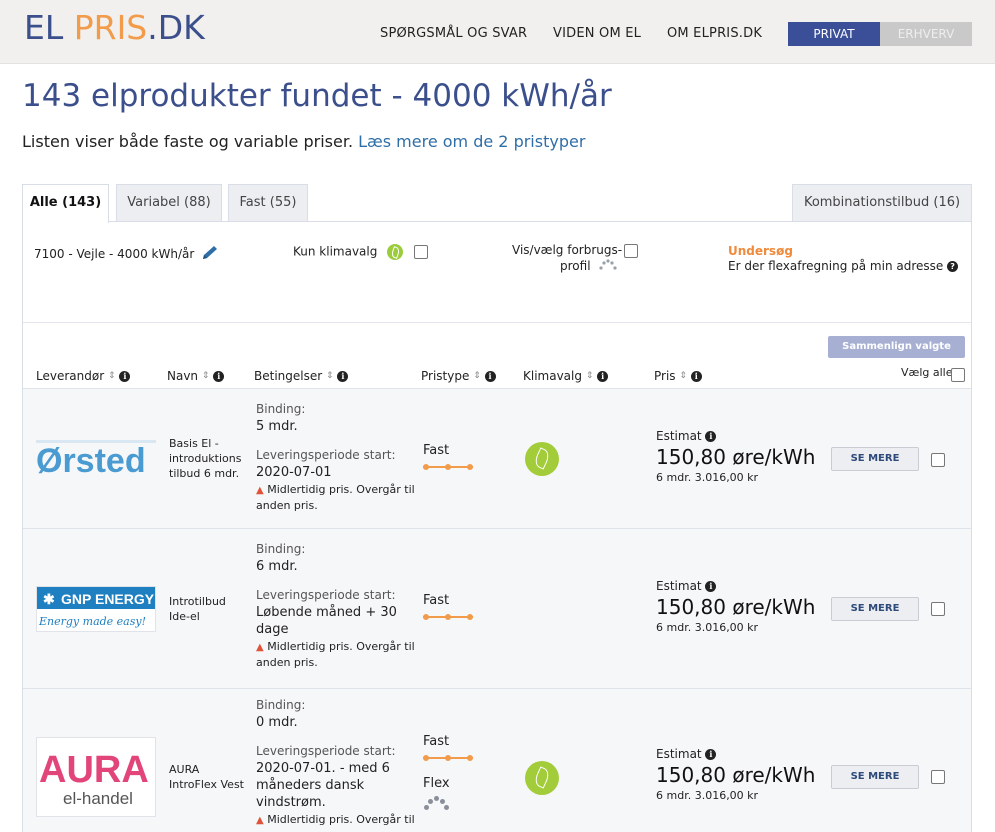  I want to click on aura-logo-text: AURA, so click(94, 770).